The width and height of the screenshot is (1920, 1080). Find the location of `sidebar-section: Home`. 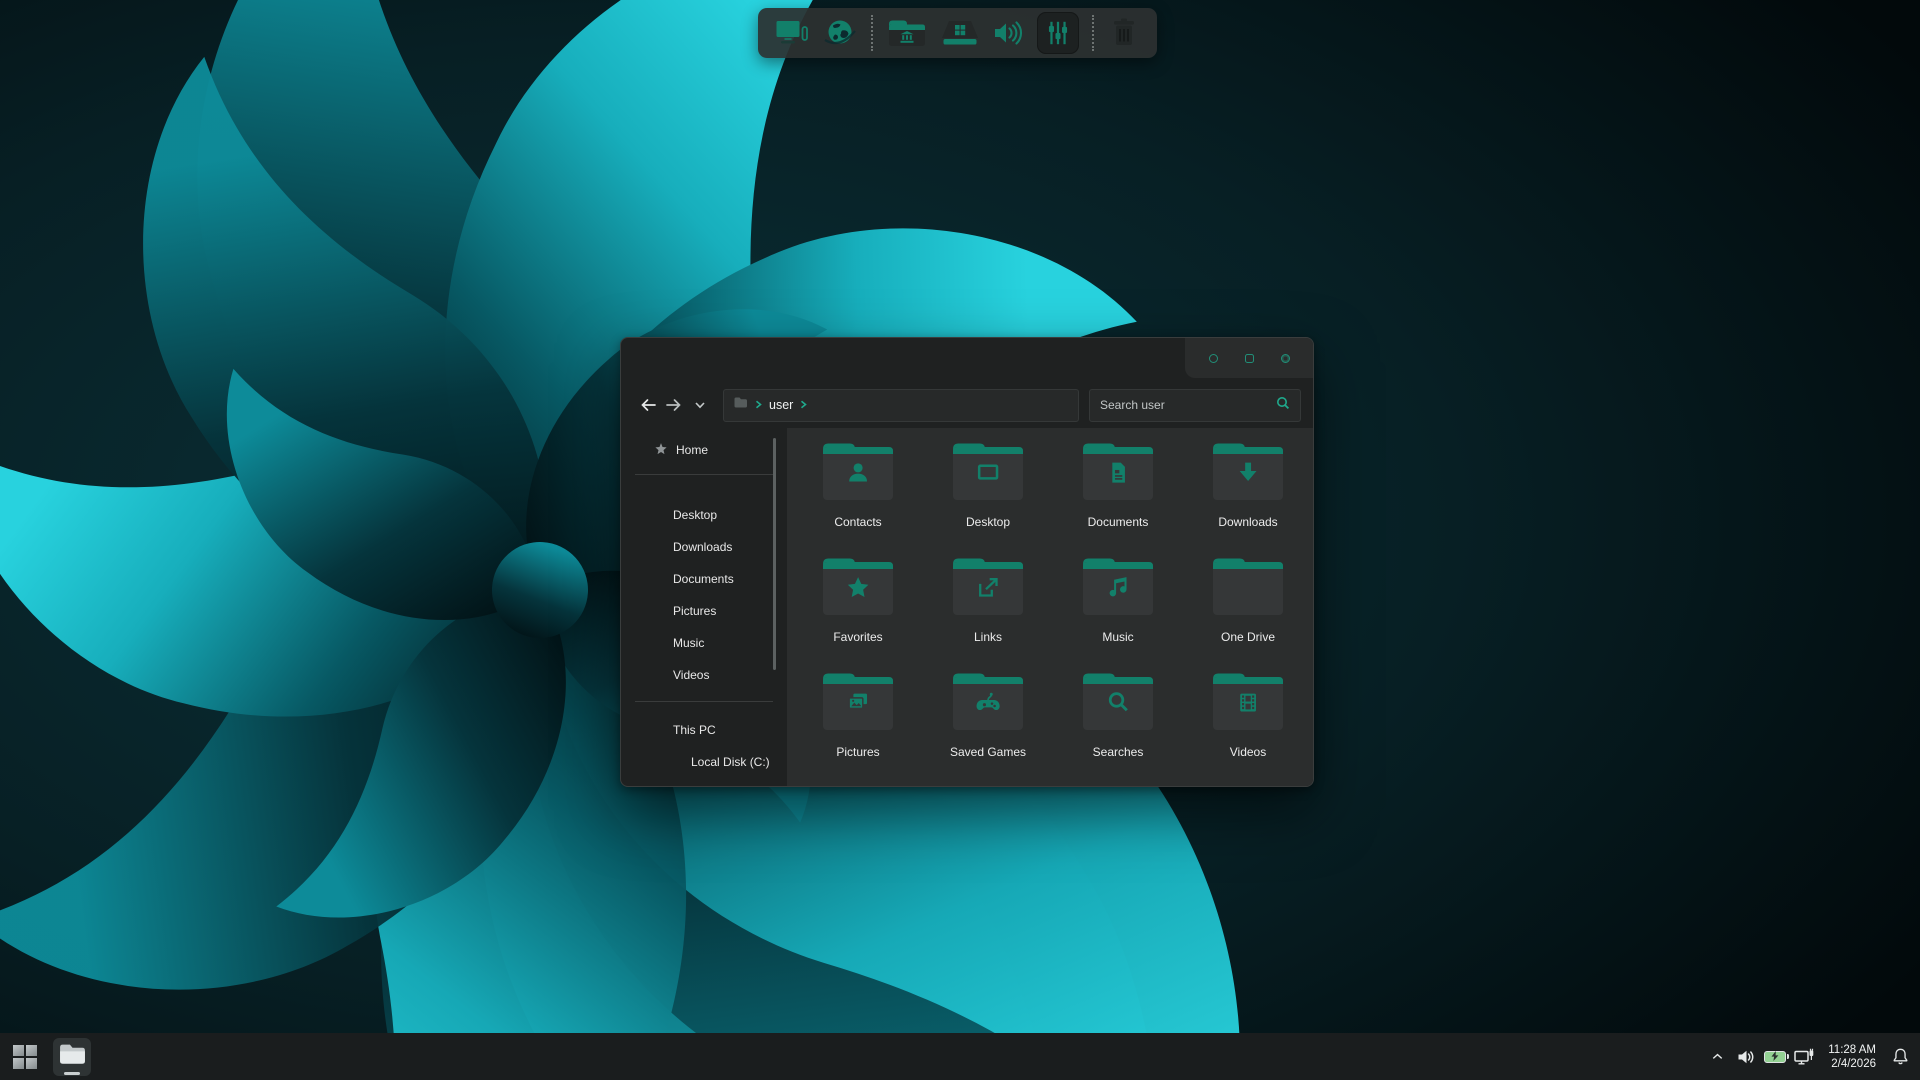

sidebar-section: Home is located at coordinates (704, 450).